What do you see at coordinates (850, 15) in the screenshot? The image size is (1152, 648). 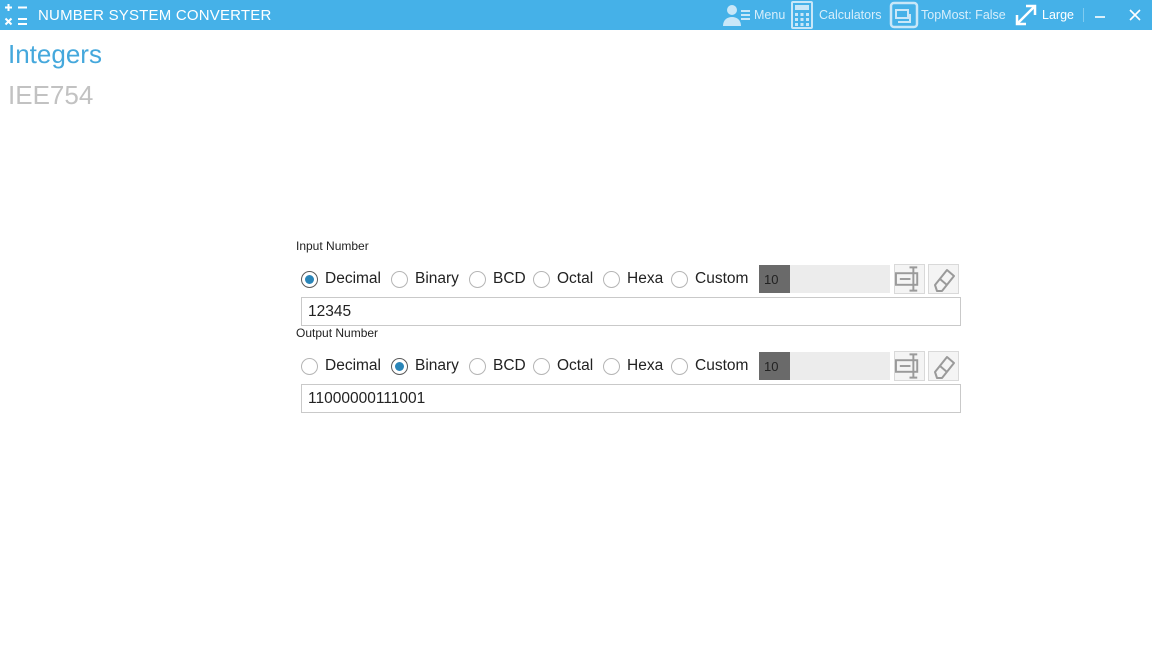 I see `calculators-label: Calculators` at bounding box center [850, 15].